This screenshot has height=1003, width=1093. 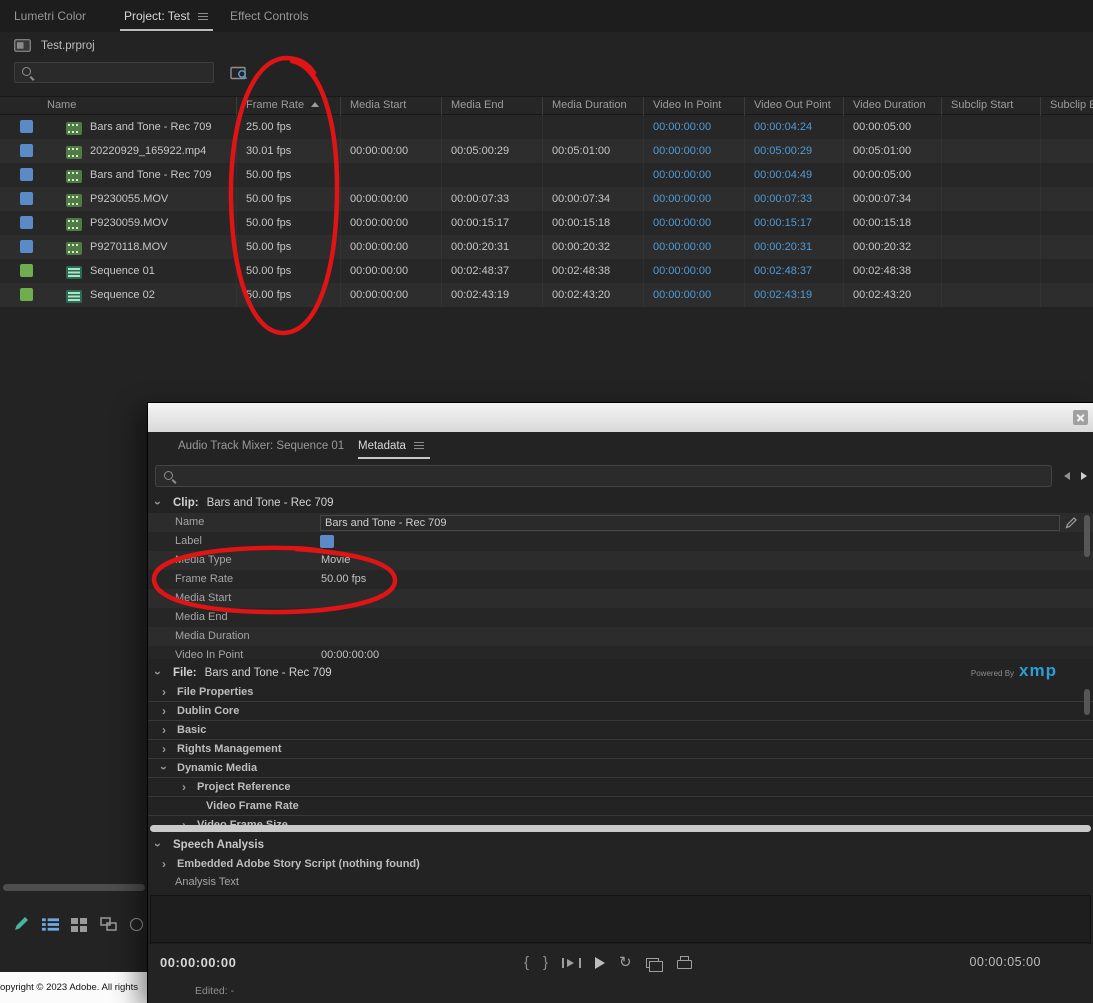 What do you see at coordinates (269, 16) in the screenshot?
I see `tab-effect-controls: Effect Controls` at bounding box center [269, 16].